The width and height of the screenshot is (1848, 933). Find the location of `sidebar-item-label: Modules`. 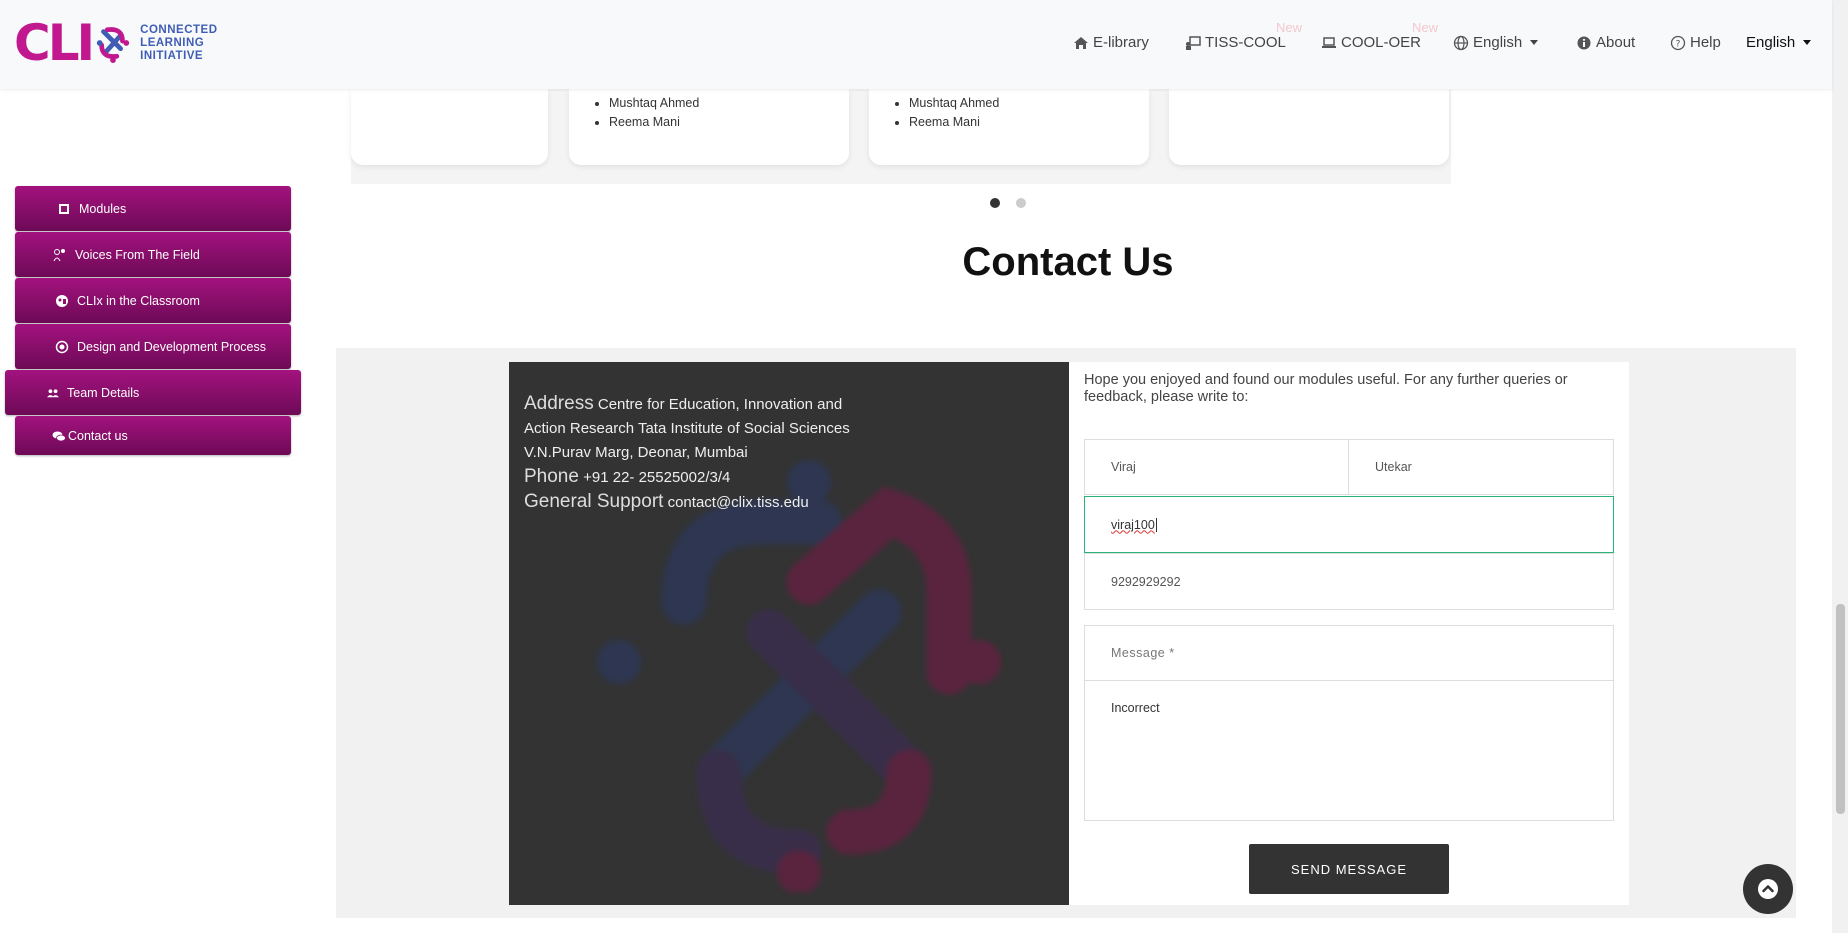

sidebar-item-label: Modules is located at coordinates (103, 208).